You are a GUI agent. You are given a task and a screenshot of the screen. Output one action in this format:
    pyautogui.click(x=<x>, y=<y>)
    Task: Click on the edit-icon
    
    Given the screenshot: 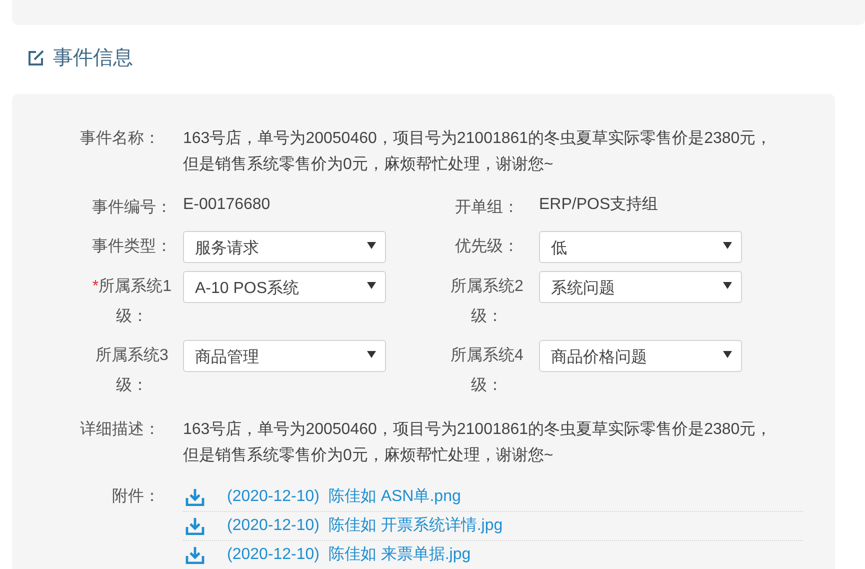 What is the action you would take?
    pyautogui.click(x=36, y=58)
    